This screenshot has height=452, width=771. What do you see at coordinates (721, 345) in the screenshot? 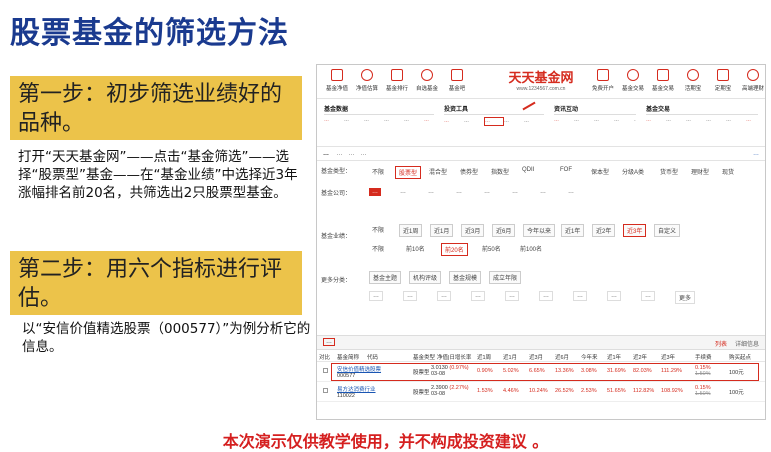
I see `tab-0: 列表` at bounding box center [721, 345].